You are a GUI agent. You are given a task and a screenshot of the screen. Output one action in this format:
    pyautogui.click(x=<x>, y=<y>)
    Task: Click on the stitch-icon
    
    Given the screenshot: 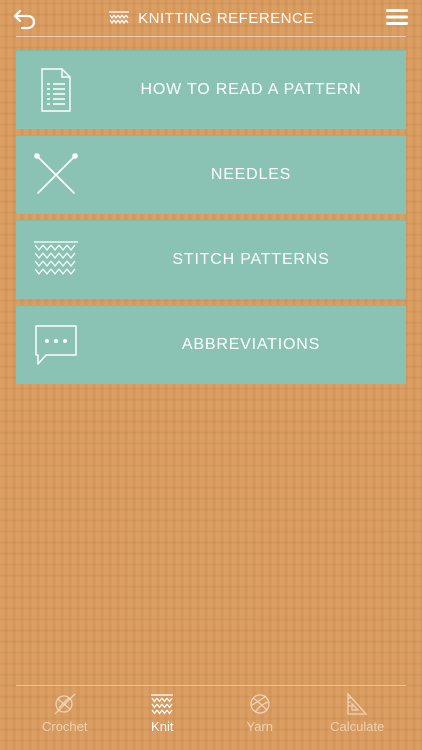 What is the action you would take?
    pyautogui.click(x=56, y=258)
    